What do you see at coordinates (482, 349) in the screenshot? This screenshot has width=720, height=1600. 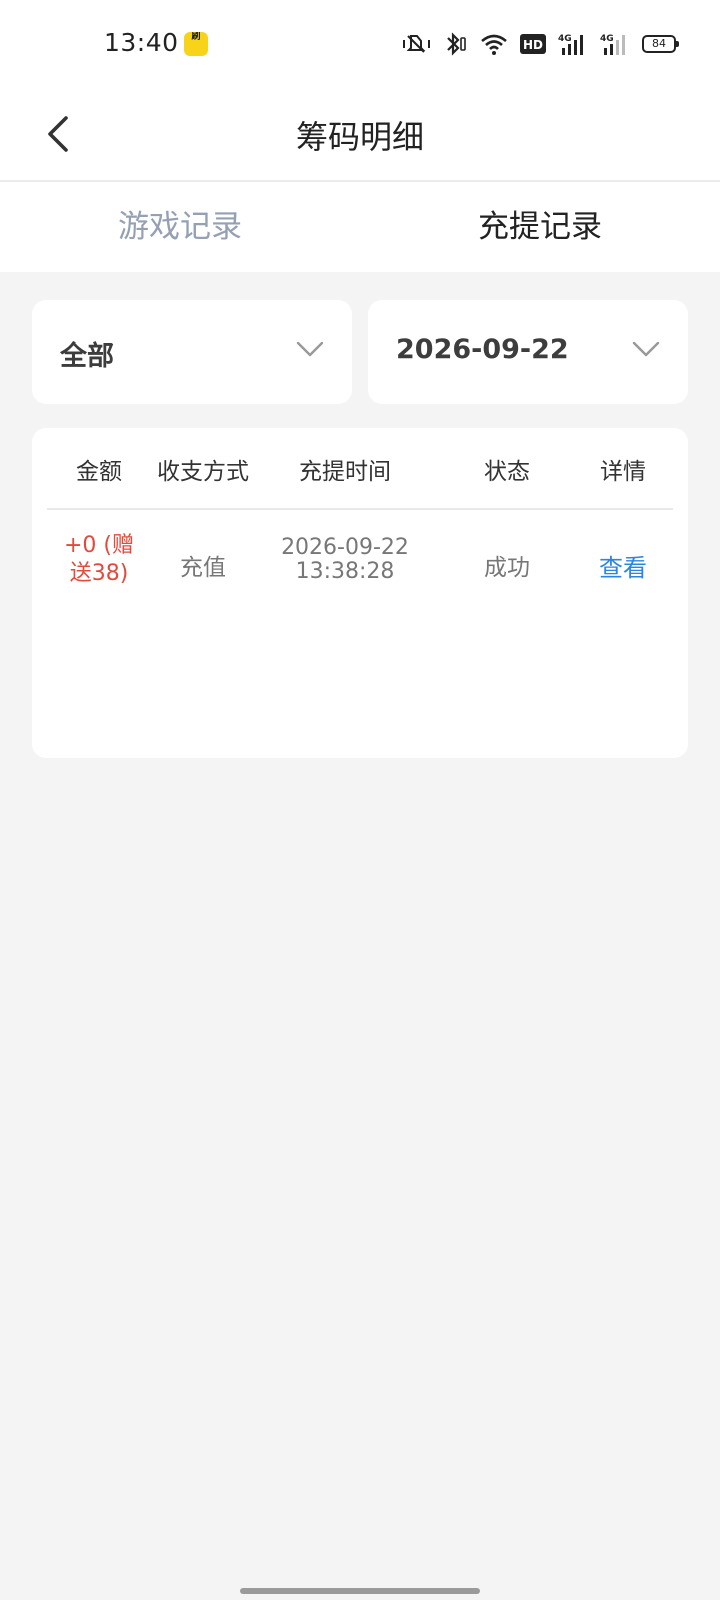 I see `date-filter-value: 2026-09-22` at bounding box center [482, 349].